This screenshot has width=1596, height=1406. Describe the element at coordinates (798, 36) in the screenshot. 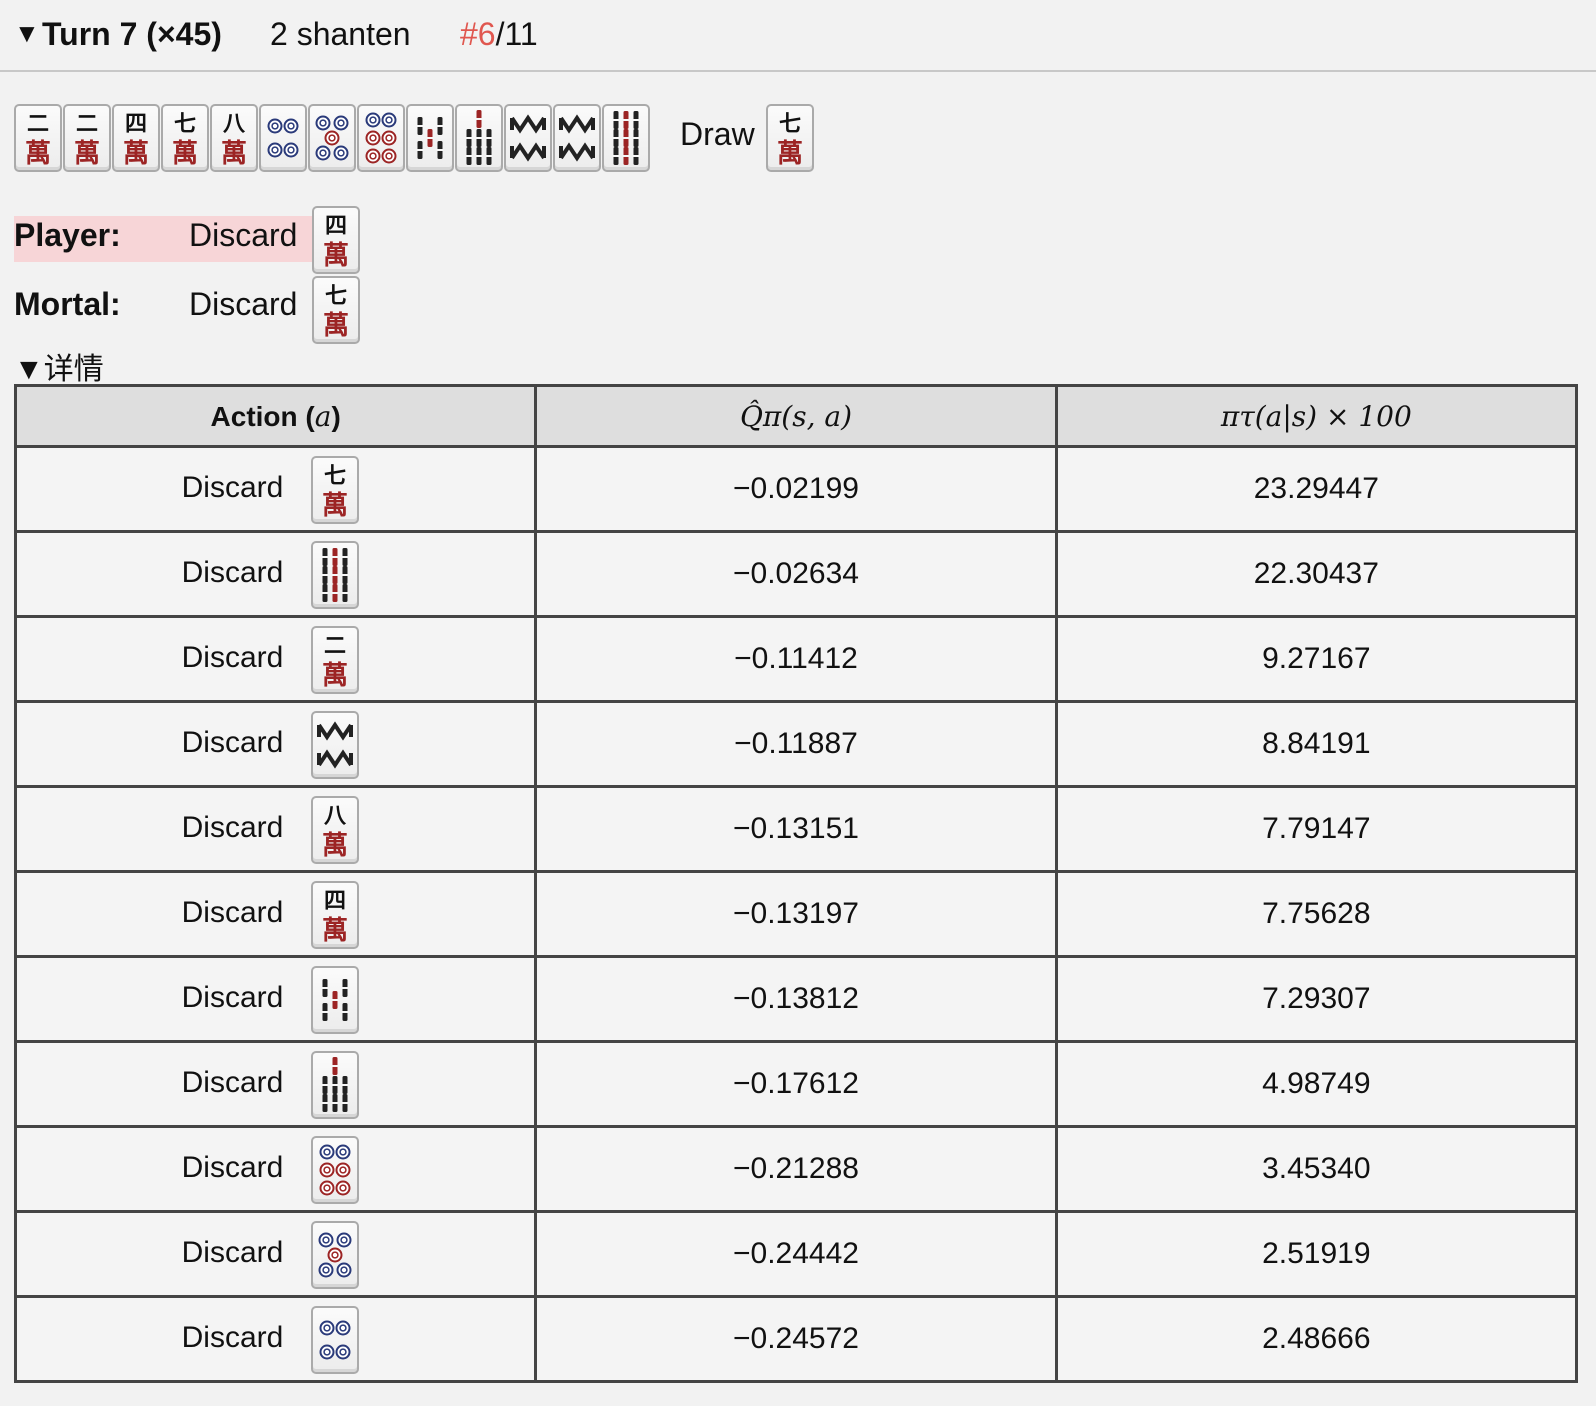

I see `turn-header: ▼ Turn 7 (×45) 2 shanten #6/11` at that location.